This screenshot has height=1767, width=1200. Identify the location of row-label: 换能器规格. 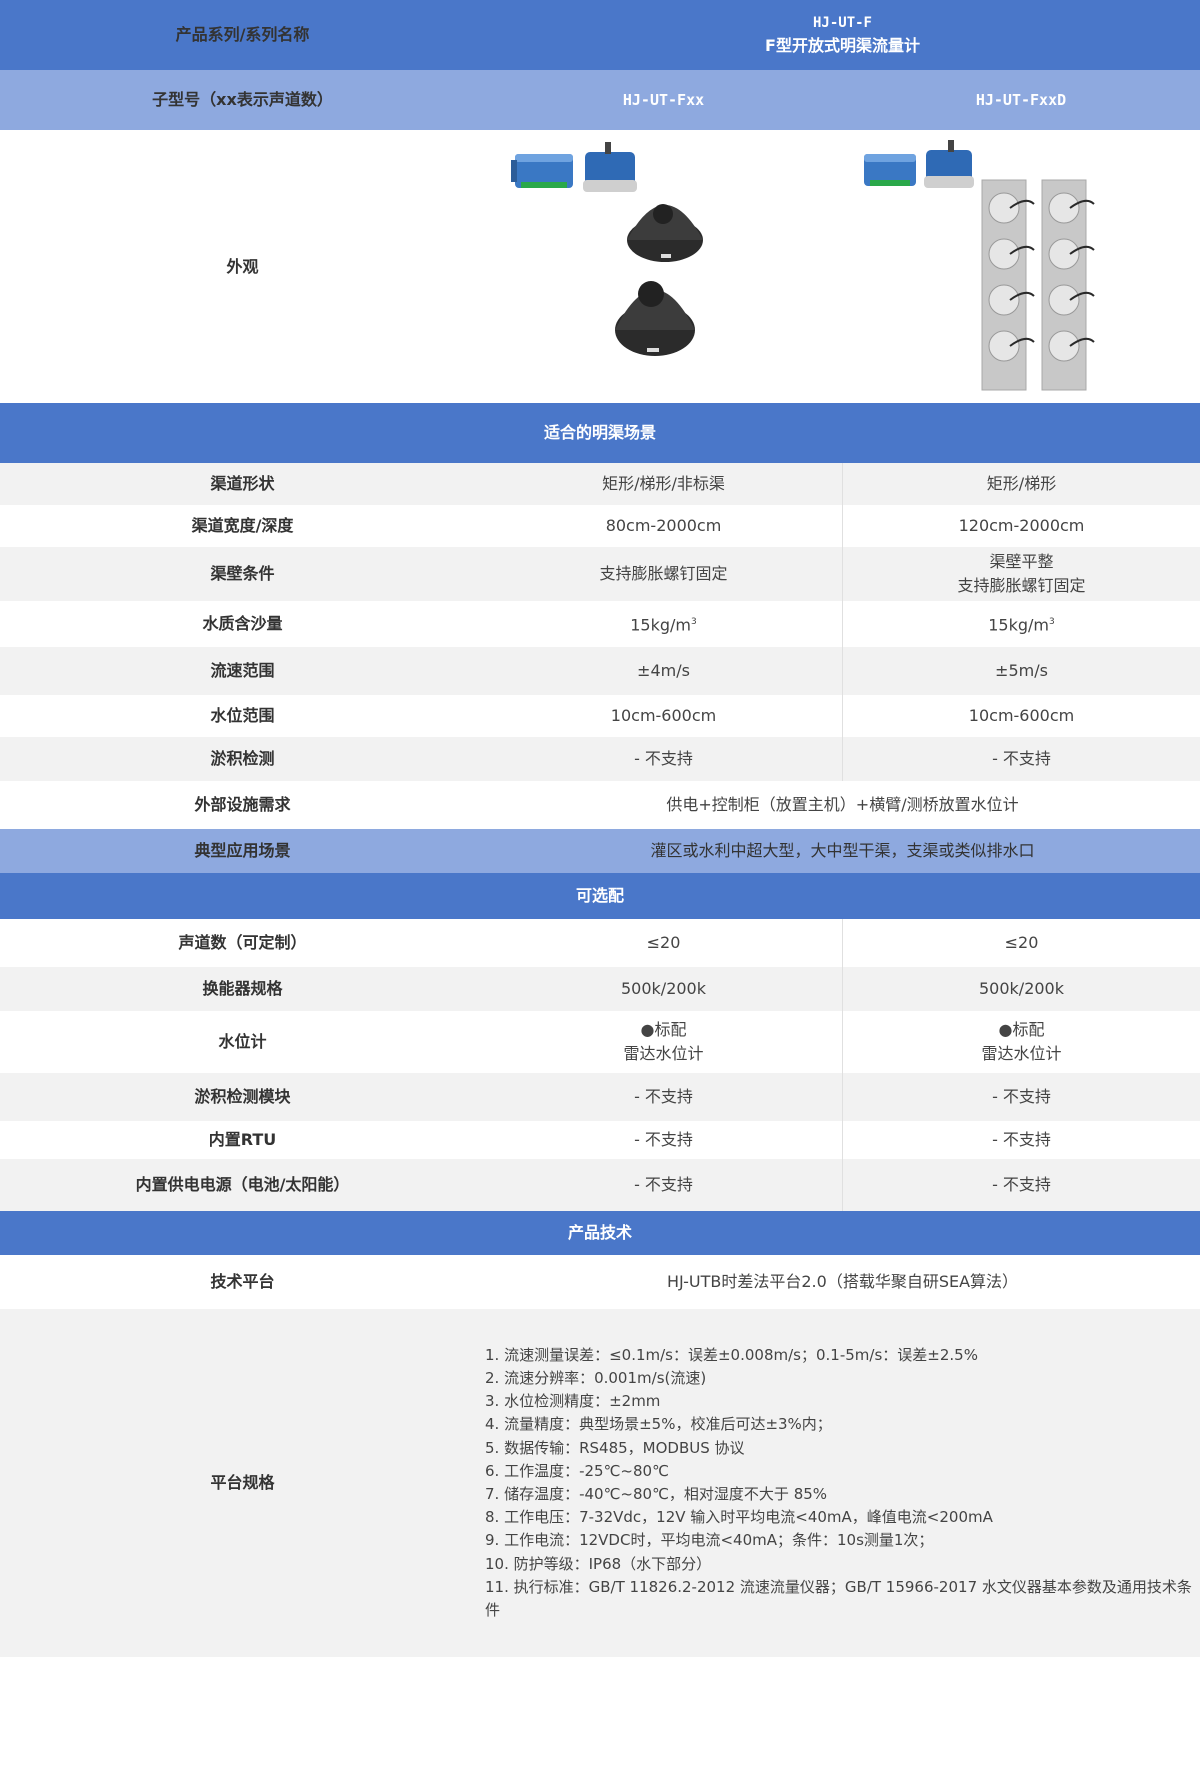
(242, 989).